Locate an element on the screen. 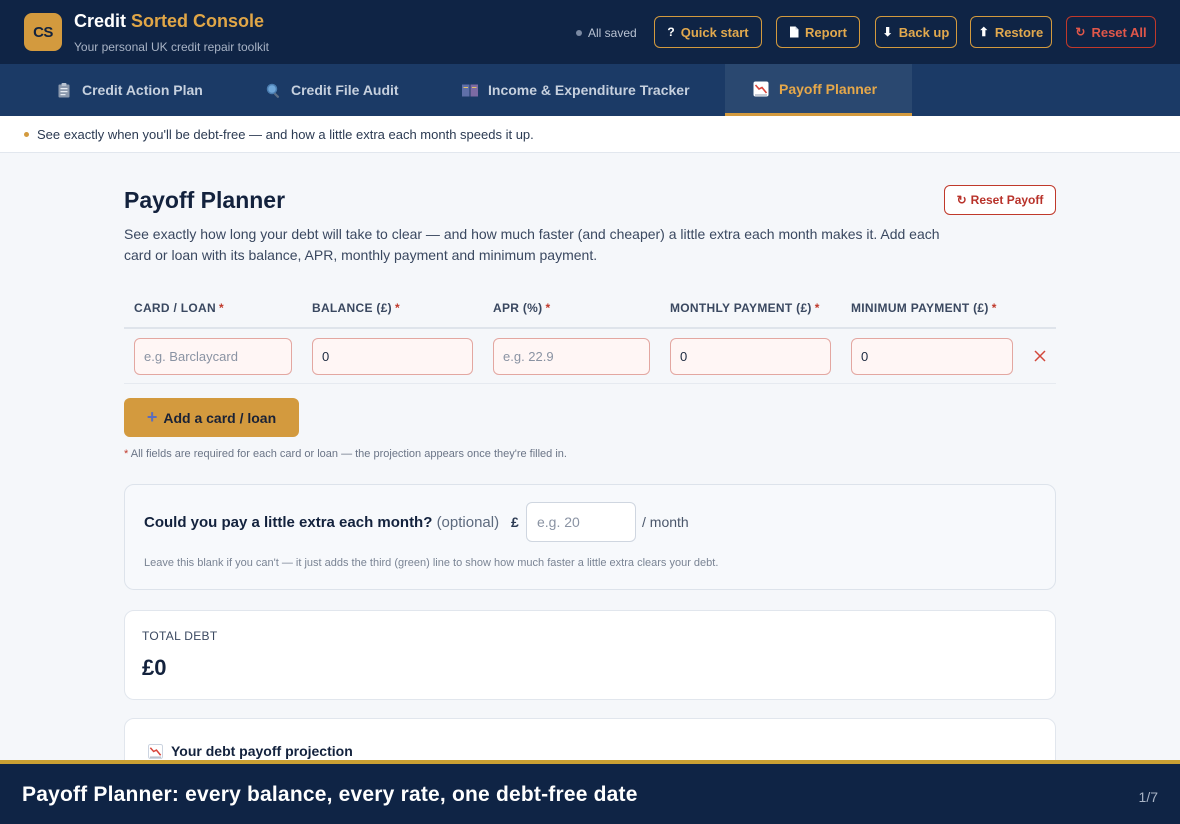  brand-name-part1: Credit is located at coordinates (100, 21).